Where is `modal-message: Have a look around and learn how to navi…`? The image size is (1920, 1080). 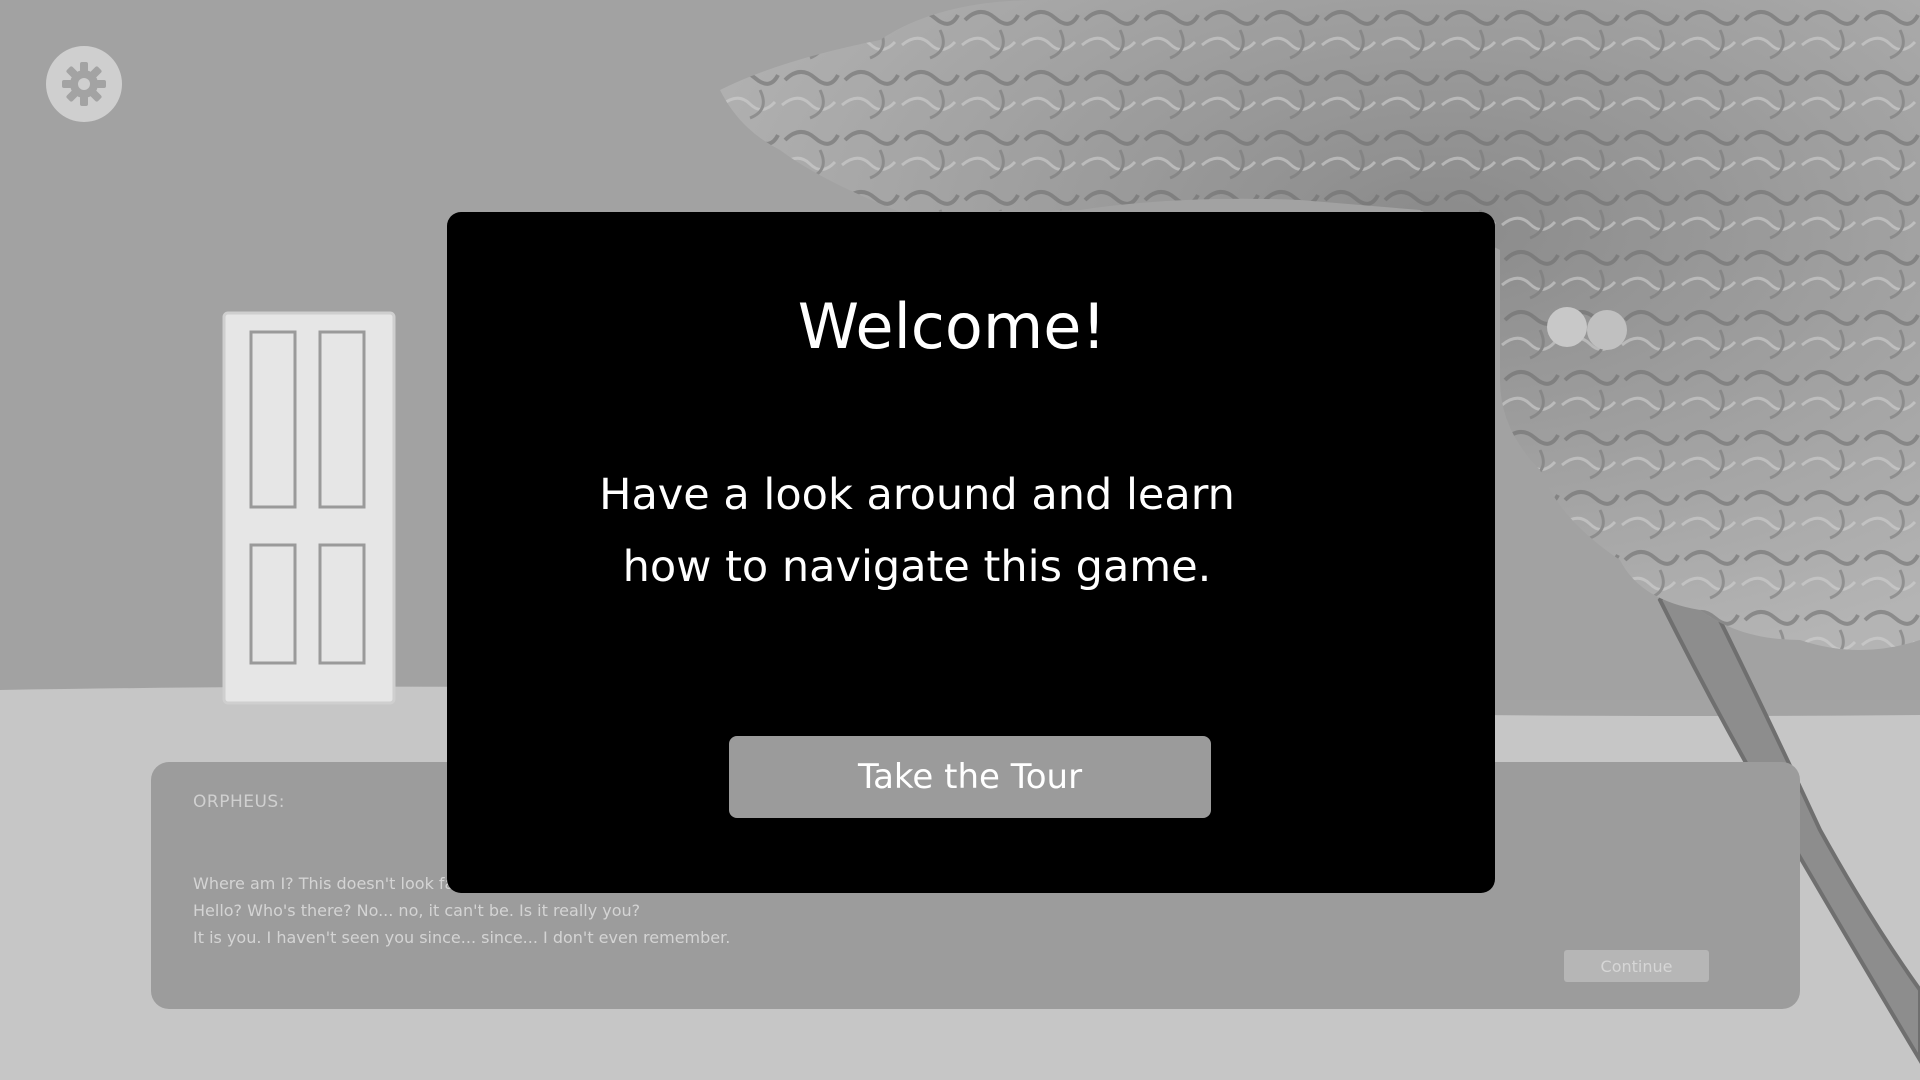 modal-message: Have a look around and learn how to navi… is located at coordinates (917, 531).